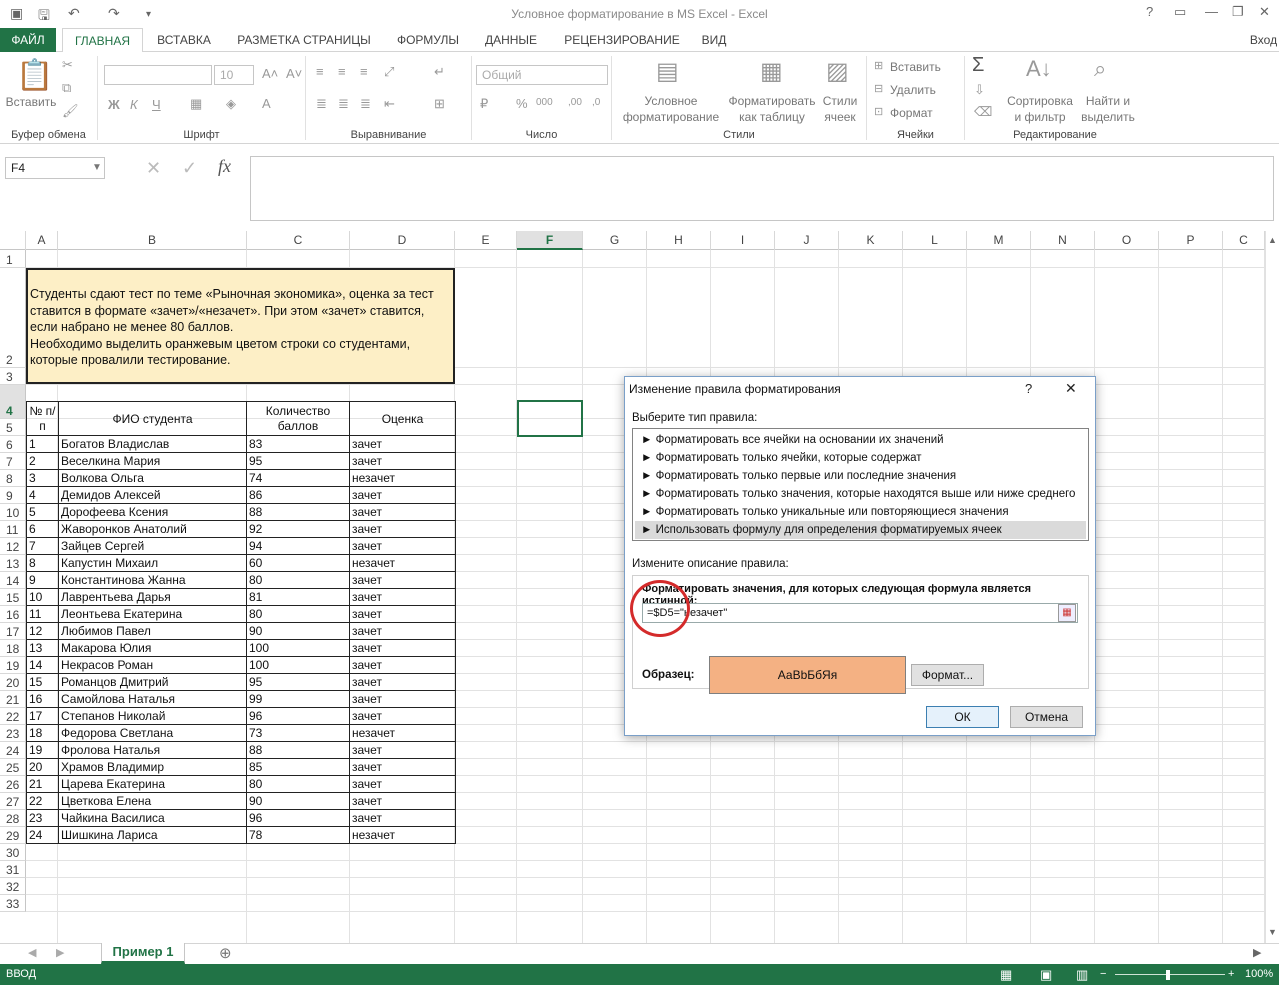 The height and width of the screenshot is (985, 1279). I want to click on column-header-i: I, so click(743, 240).